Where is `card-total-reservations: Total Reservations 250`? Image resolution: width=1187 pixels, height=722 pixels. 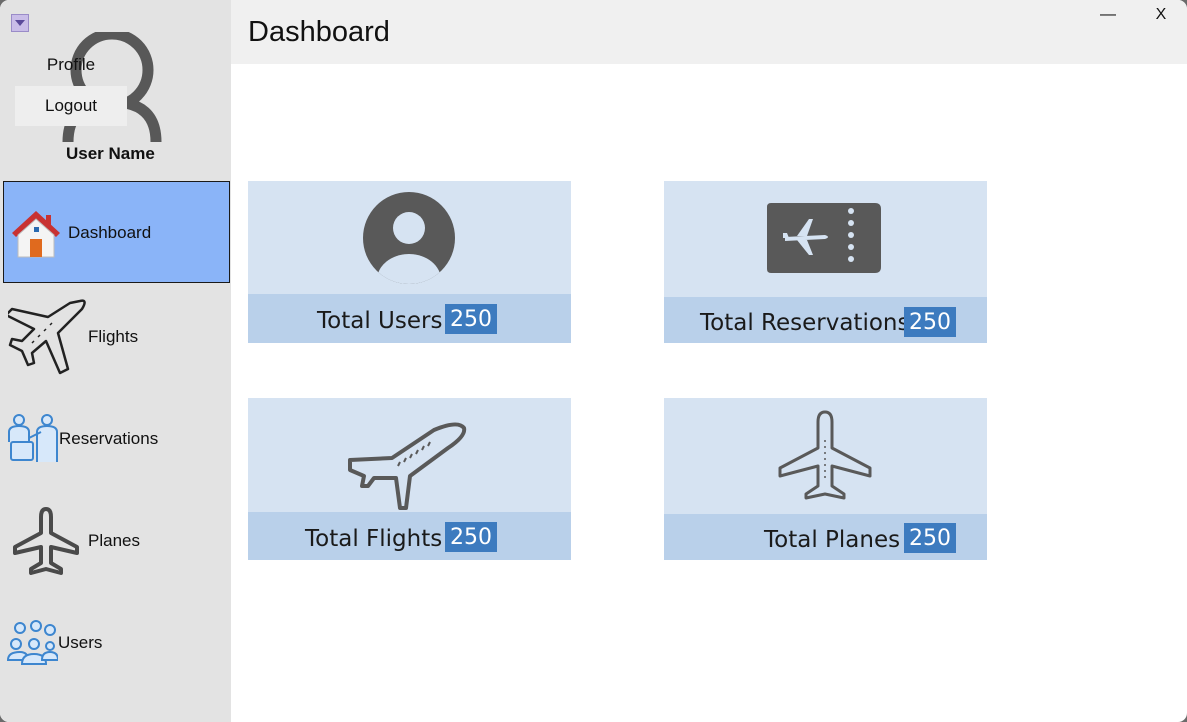
card-total-reservations: Total Reservations 250 is located at coordinates (825, 262).